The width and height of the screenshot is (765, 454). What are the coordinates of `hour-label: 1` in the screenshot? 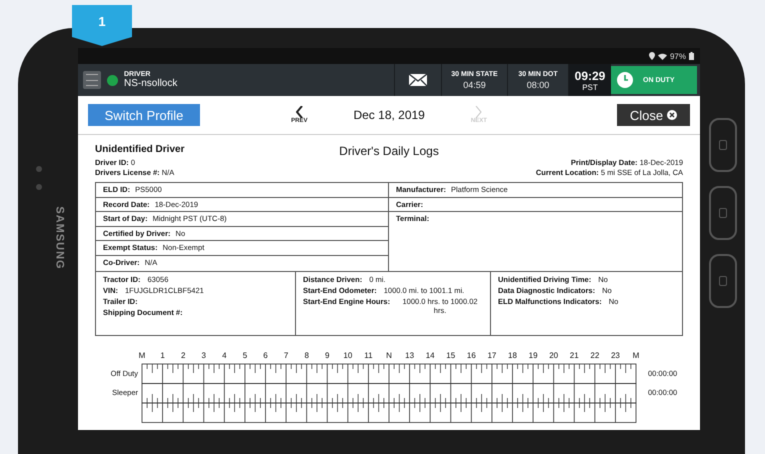 It's located at (162, 355).